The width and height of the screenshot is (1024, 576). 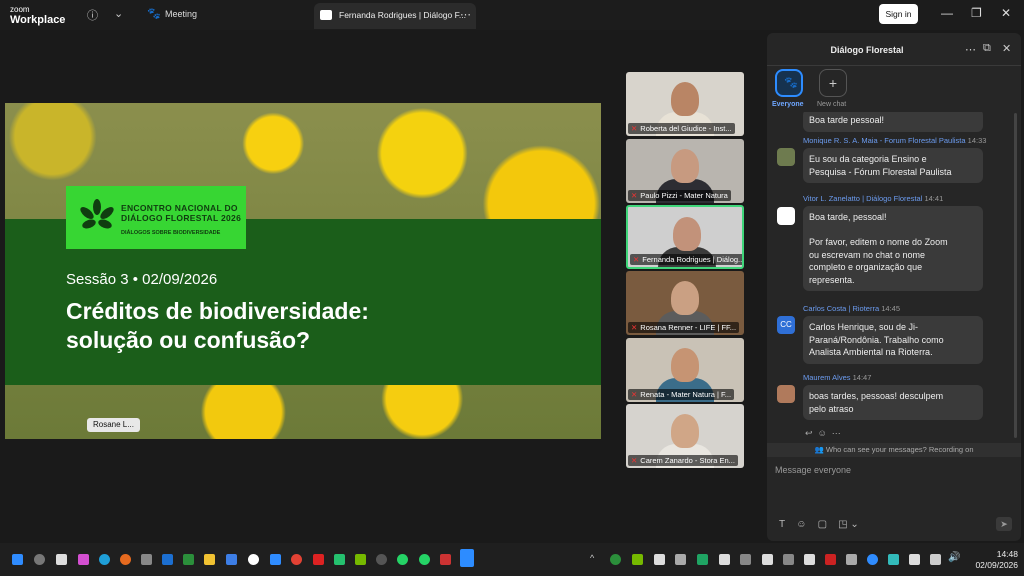 I want to click on excel-icon, so click(x=188, y=559).